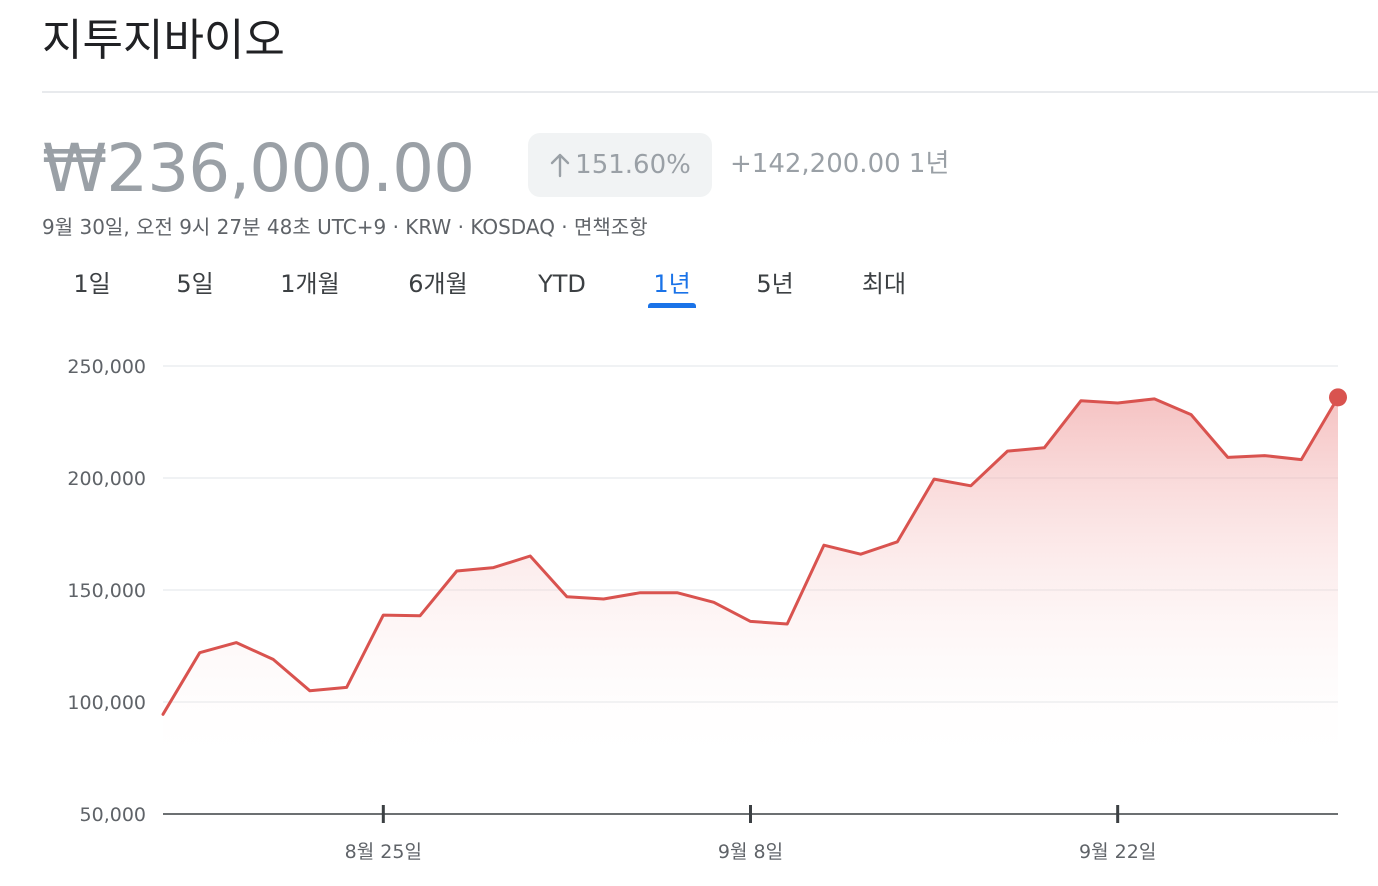 The image size is (1378, 886). Describe the element at coordinates (710, 92) in the screenshot. I see `header-divider` at that location.